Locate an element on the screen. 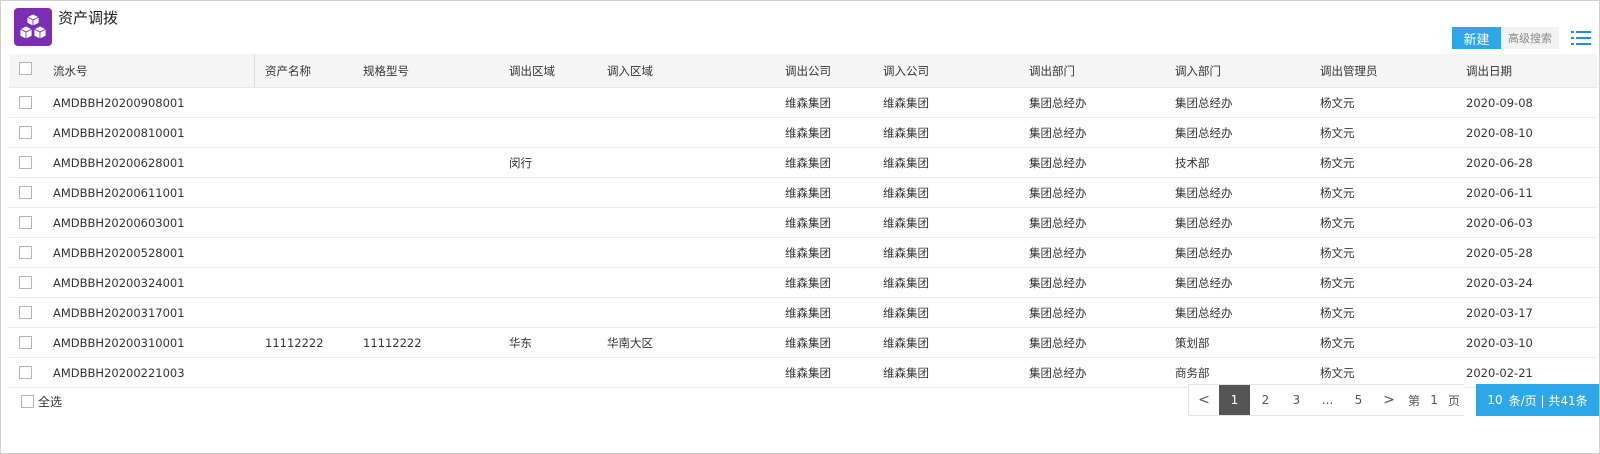 The height and width of the screenshot is (454, 1600). column-header: 调出管理员 is located at coordinates (1349, 70).